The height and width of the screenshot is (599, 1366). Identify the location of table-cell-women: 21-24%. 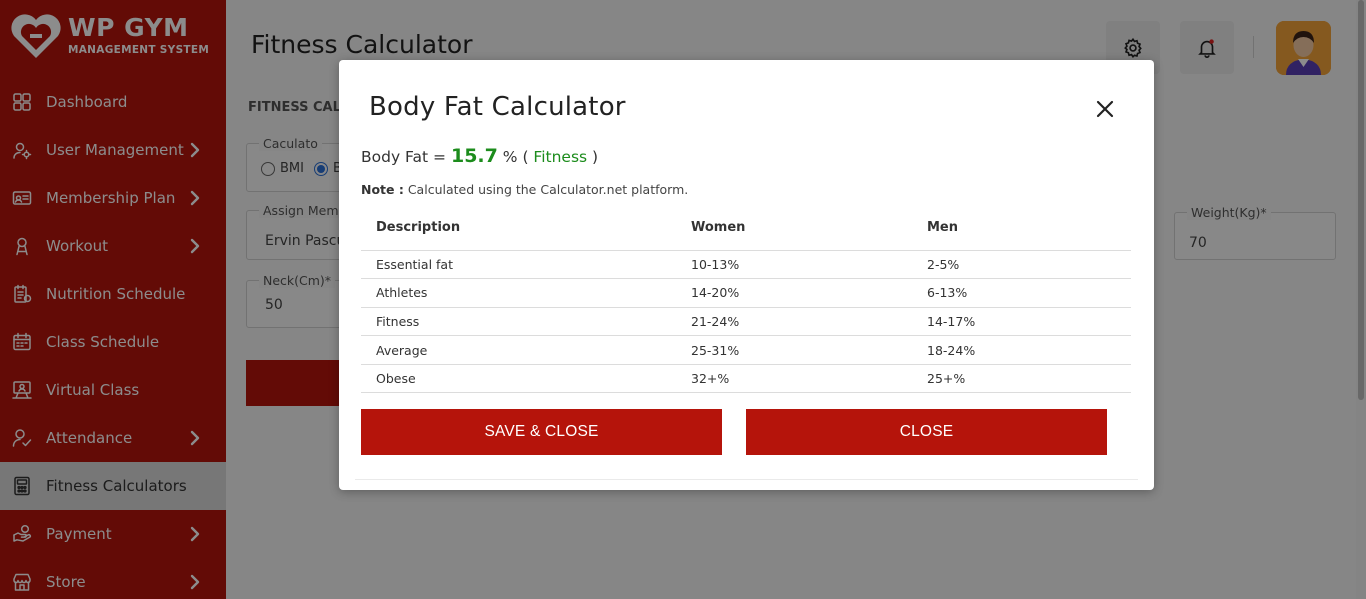
(794, 322).